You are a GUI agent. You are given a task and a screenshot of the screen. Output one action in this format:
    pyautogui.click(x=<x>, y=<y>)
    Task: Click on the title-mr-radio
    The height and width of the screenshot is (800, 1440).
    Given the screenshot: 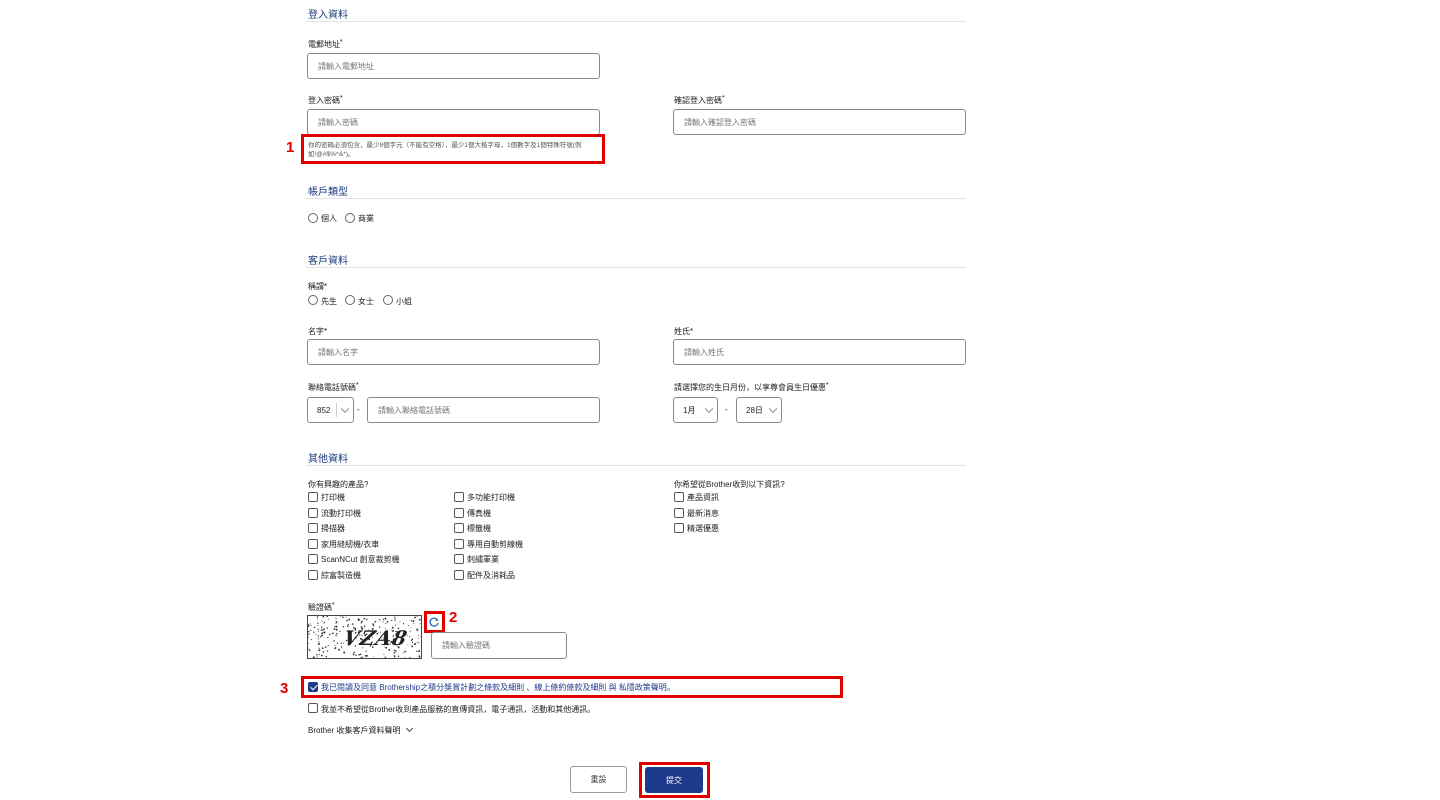 What is the action you would take?
    pyautogui.click(x=313, y=300)
    